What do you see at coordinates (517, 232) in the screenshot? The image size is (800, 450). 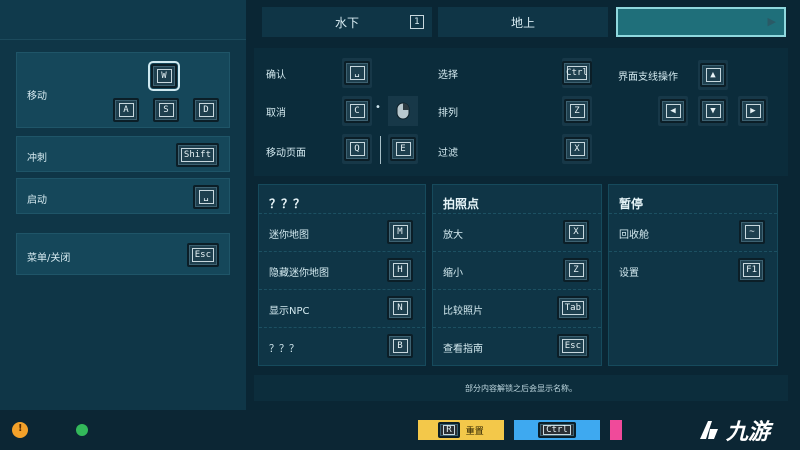 I see `list-item: 放大 X` at bounding box center [517, 232].